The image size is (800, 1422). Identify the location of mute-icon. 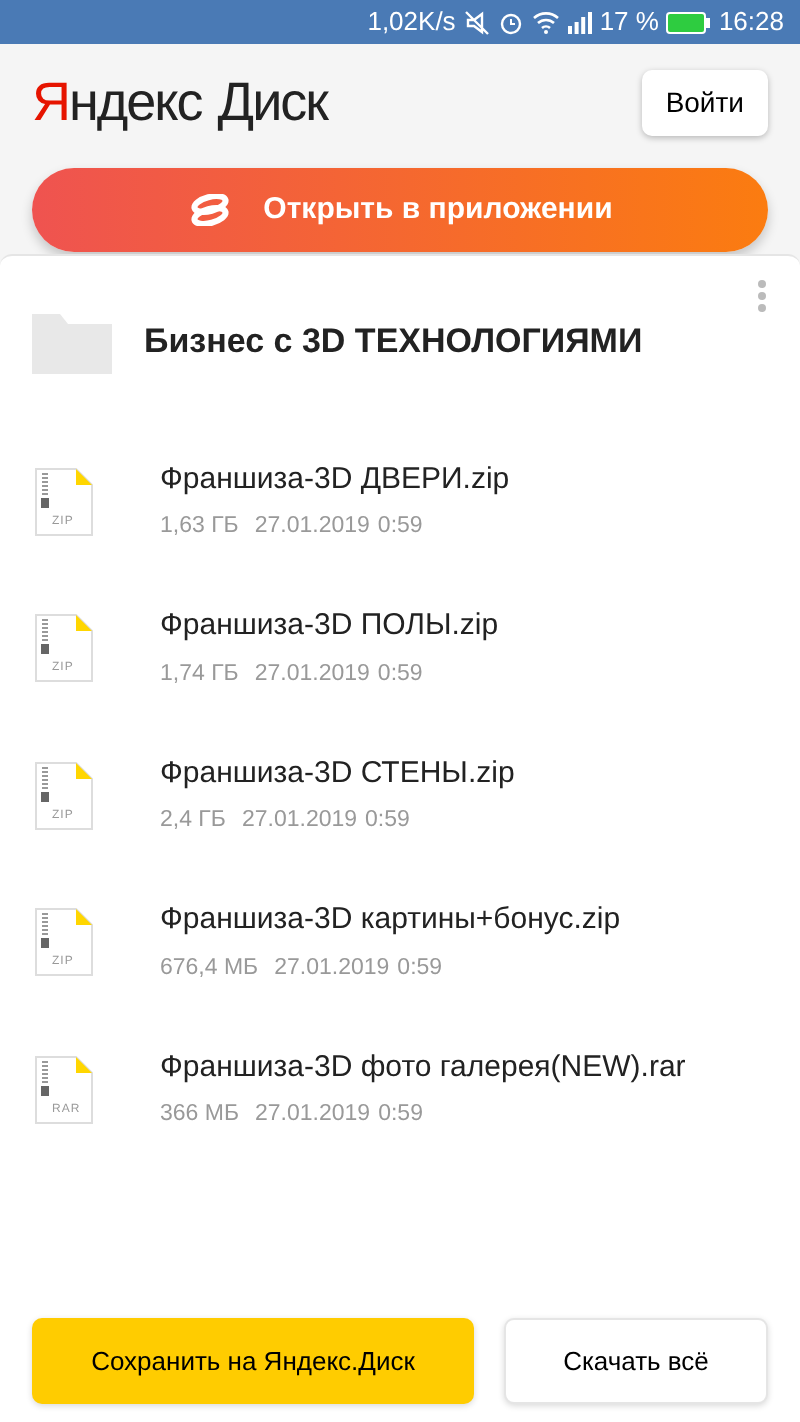
(476, 22).